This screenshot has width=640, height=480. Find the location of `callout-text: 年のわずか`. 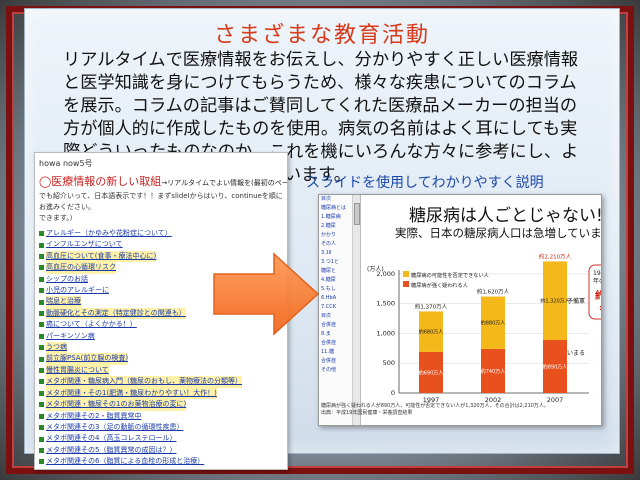

callout-text: 年のわずか is located at coordinates (597, 281).